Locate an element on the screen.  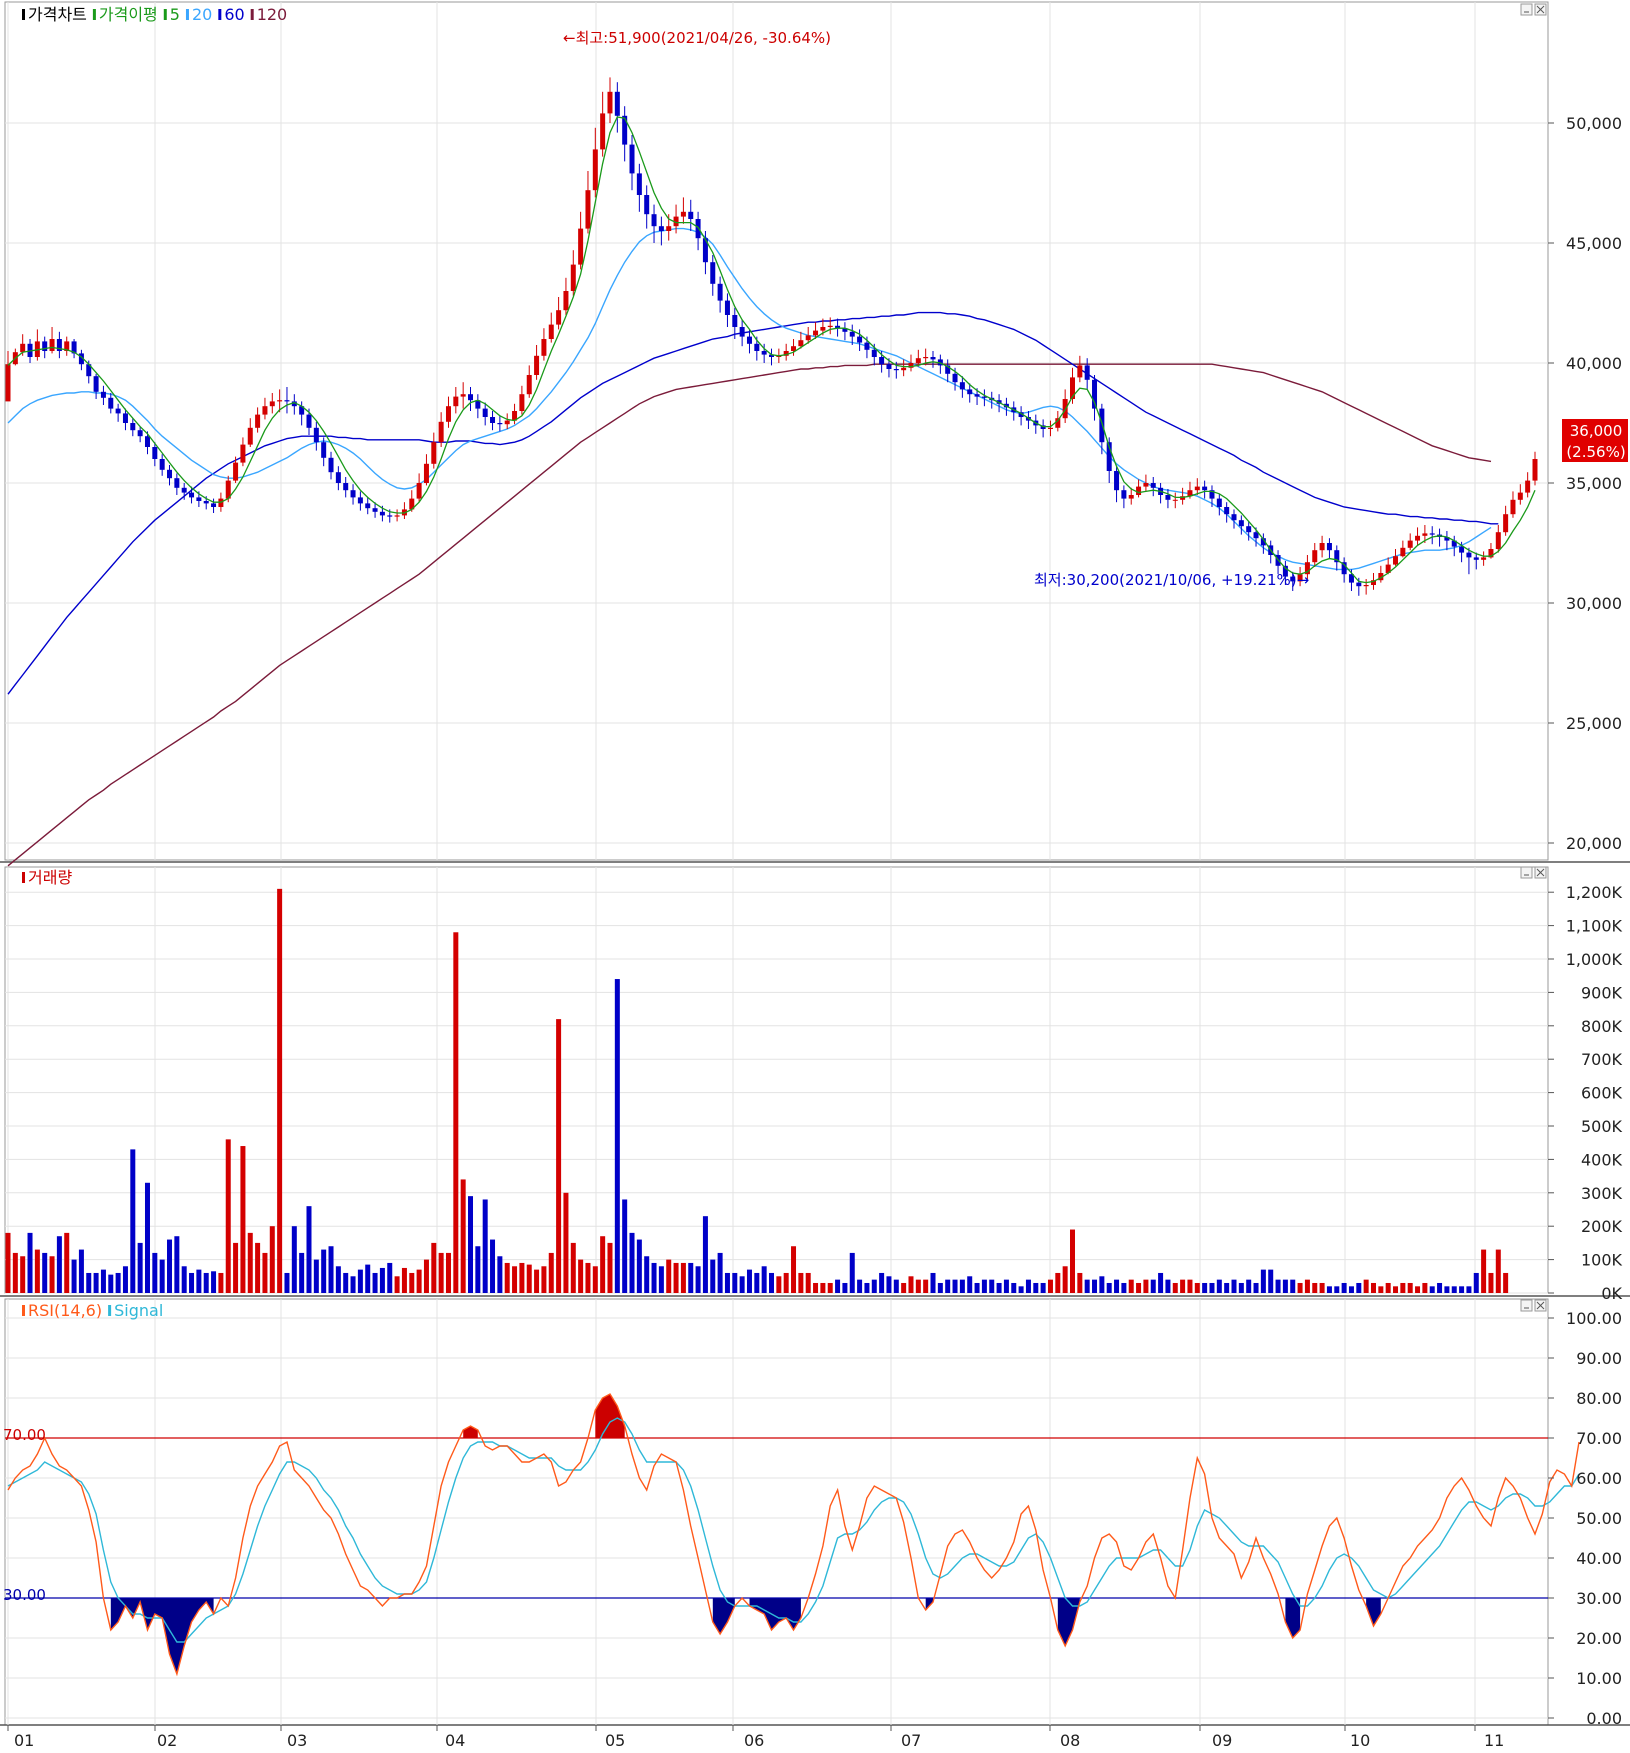
legend-label: 가격차트 is located at coordinates (57, 14).